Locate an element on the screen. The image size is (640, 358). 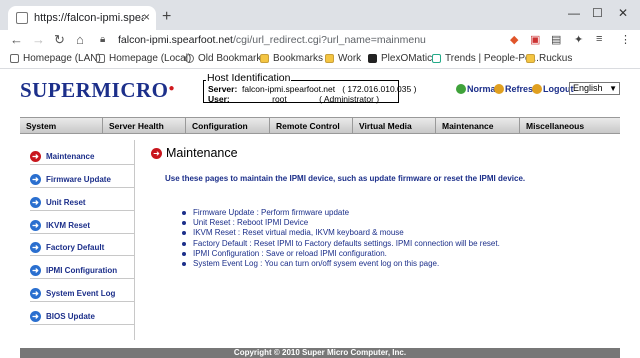
server-name: falcon-ipmi.spearfoot.net is located at coordinates (289, 89).